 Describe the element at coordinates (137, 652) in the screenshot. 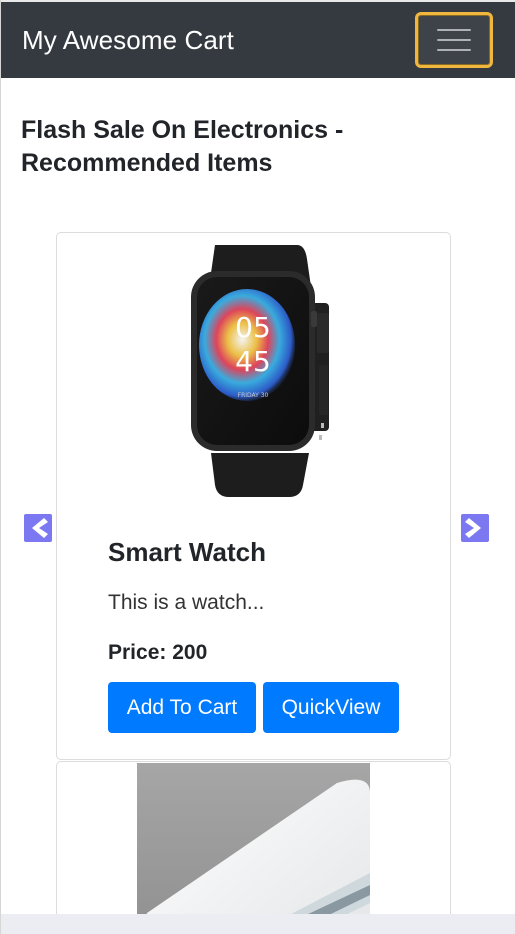

I see `price-label: Price:` at that location.